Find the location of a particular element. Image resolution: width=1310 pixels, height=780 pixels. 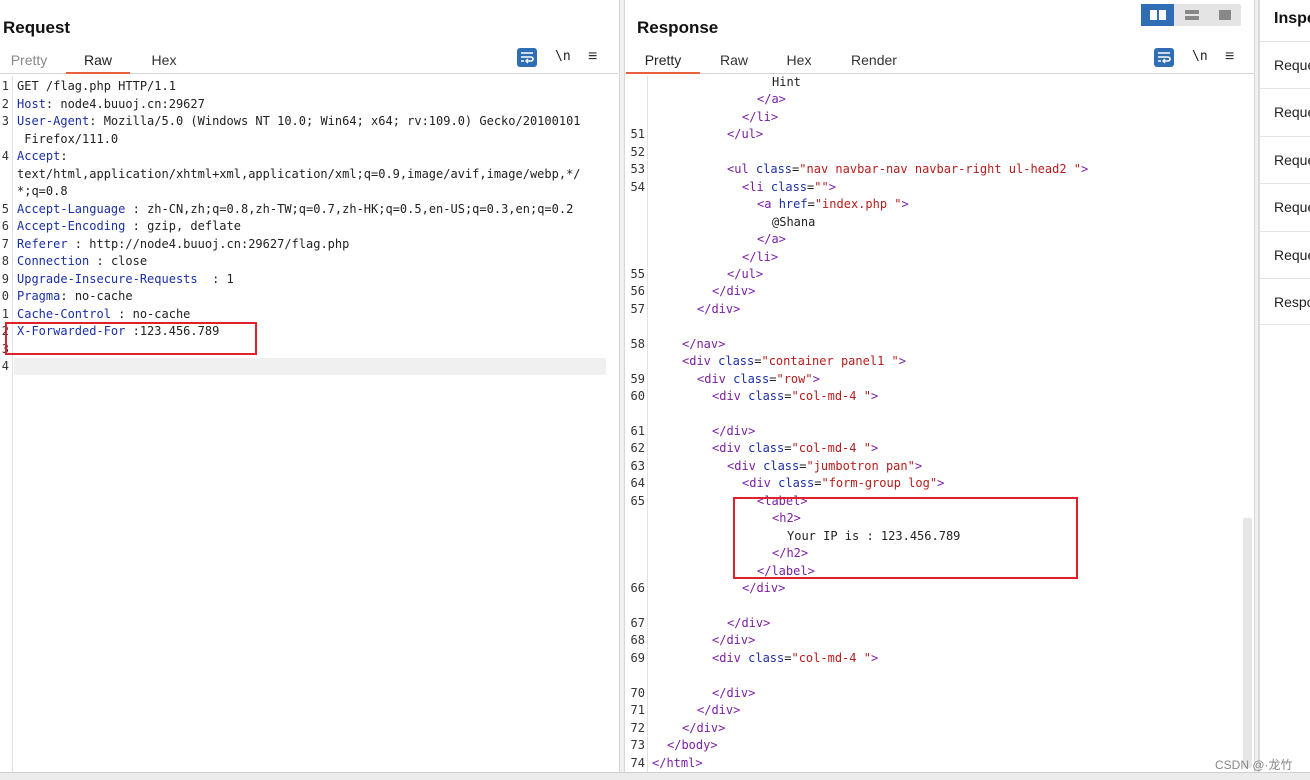

code-text: Firefox/111.0 is located at coordinates (67, 139).